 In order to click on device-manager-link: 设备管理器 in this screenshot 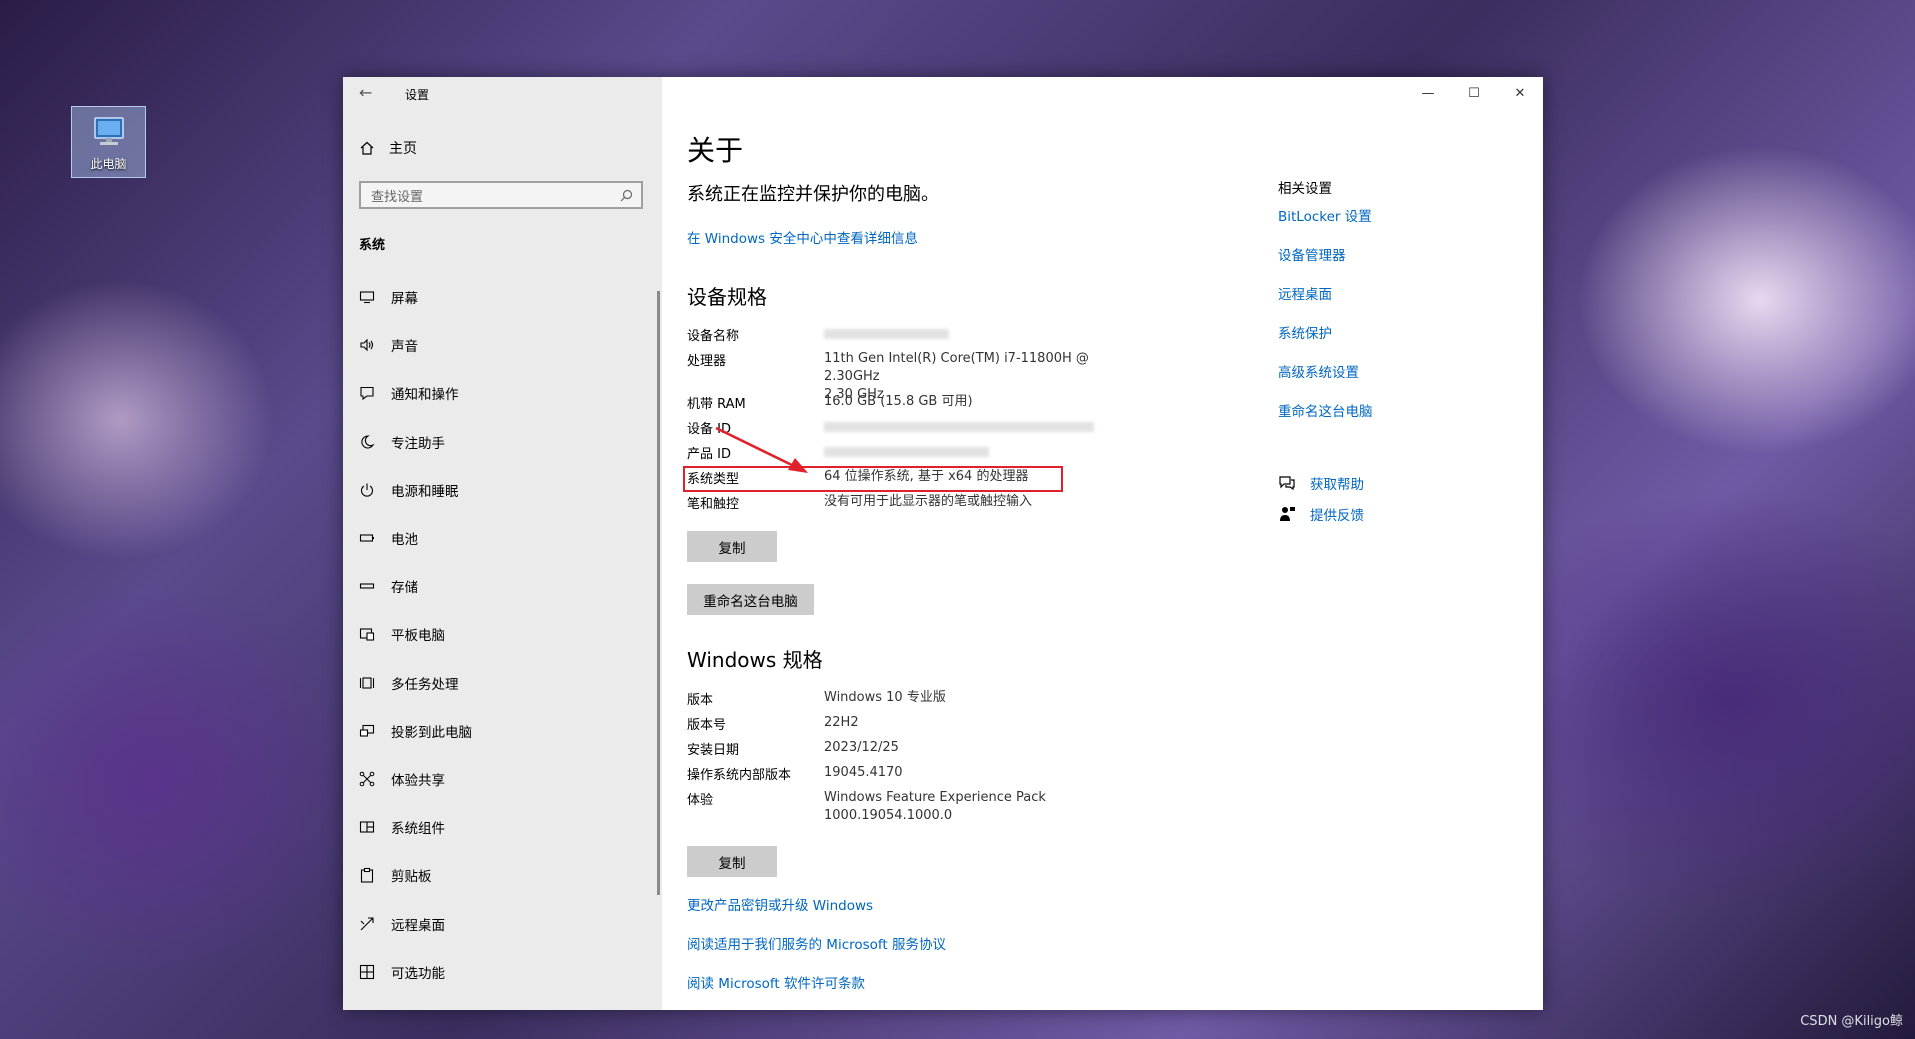, I will do `click(1388, 263)`.